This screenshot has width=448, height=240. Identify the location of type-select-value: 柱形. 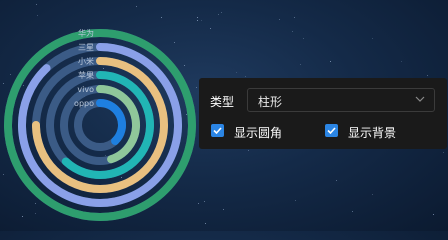
(270, 102).